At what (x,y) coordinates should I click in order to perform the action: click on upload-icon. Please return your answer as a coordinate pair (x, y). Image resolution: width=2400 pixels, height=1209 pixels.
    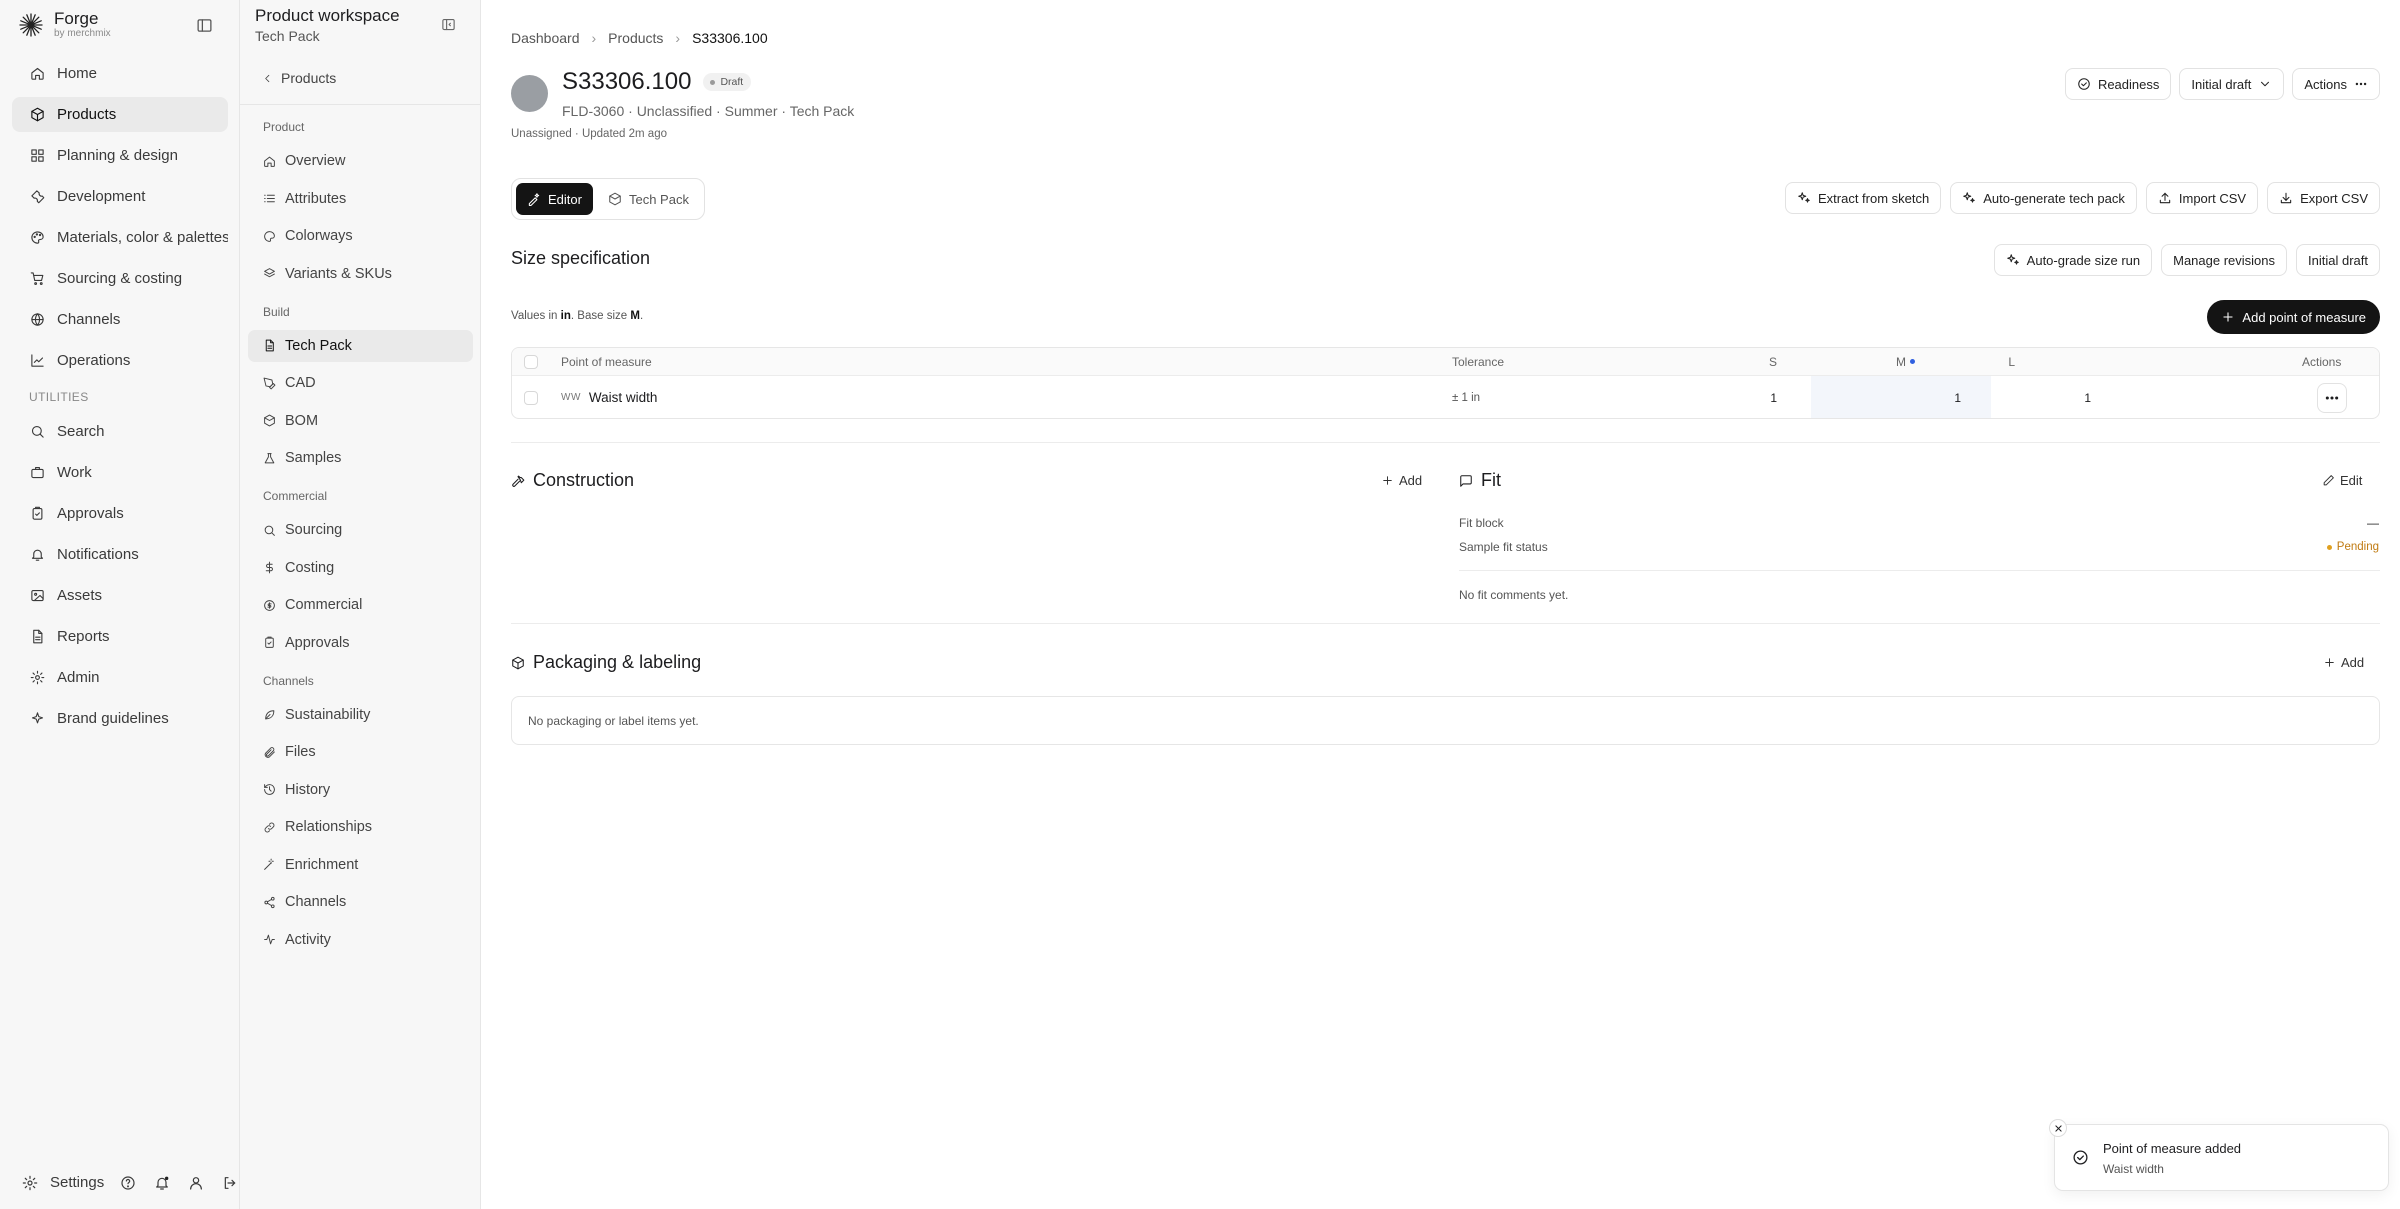
    Looking at the image, I should click on (2165, 198).